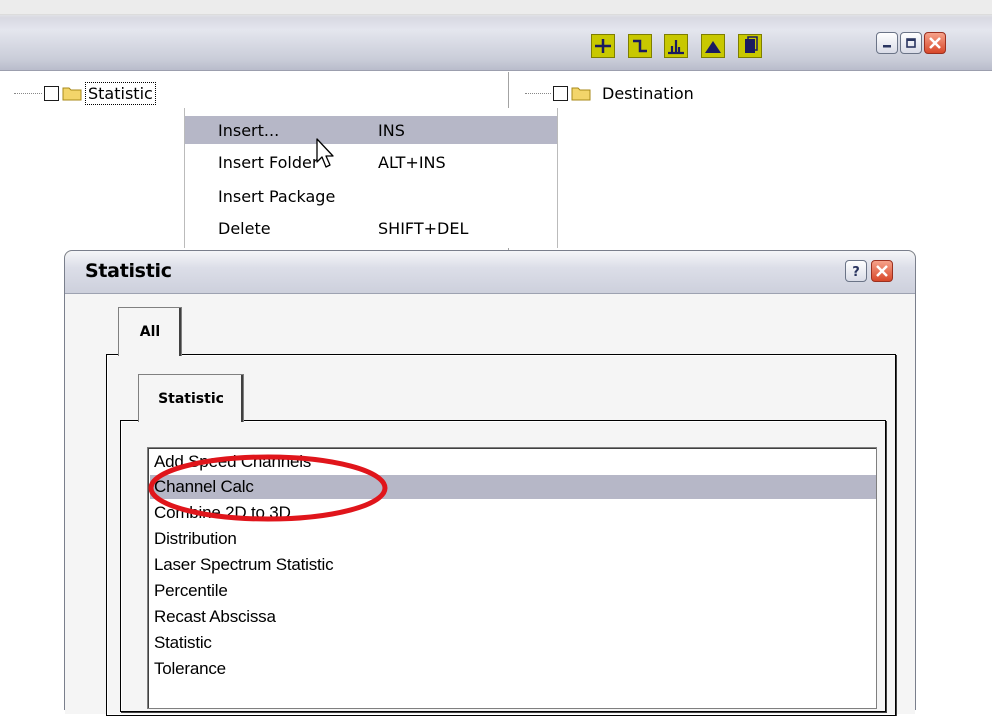  I want to click on spectrum-icon, so click(676, 46).